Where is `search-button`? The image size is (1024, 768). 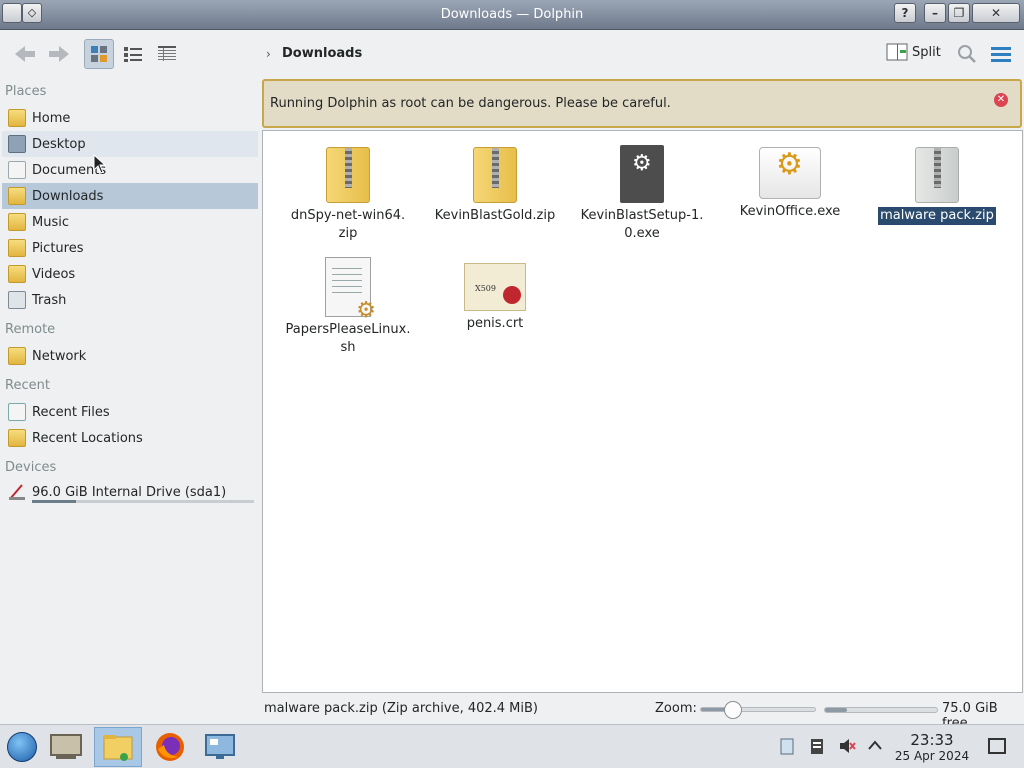
search-button is located at coordinates (967, 54).